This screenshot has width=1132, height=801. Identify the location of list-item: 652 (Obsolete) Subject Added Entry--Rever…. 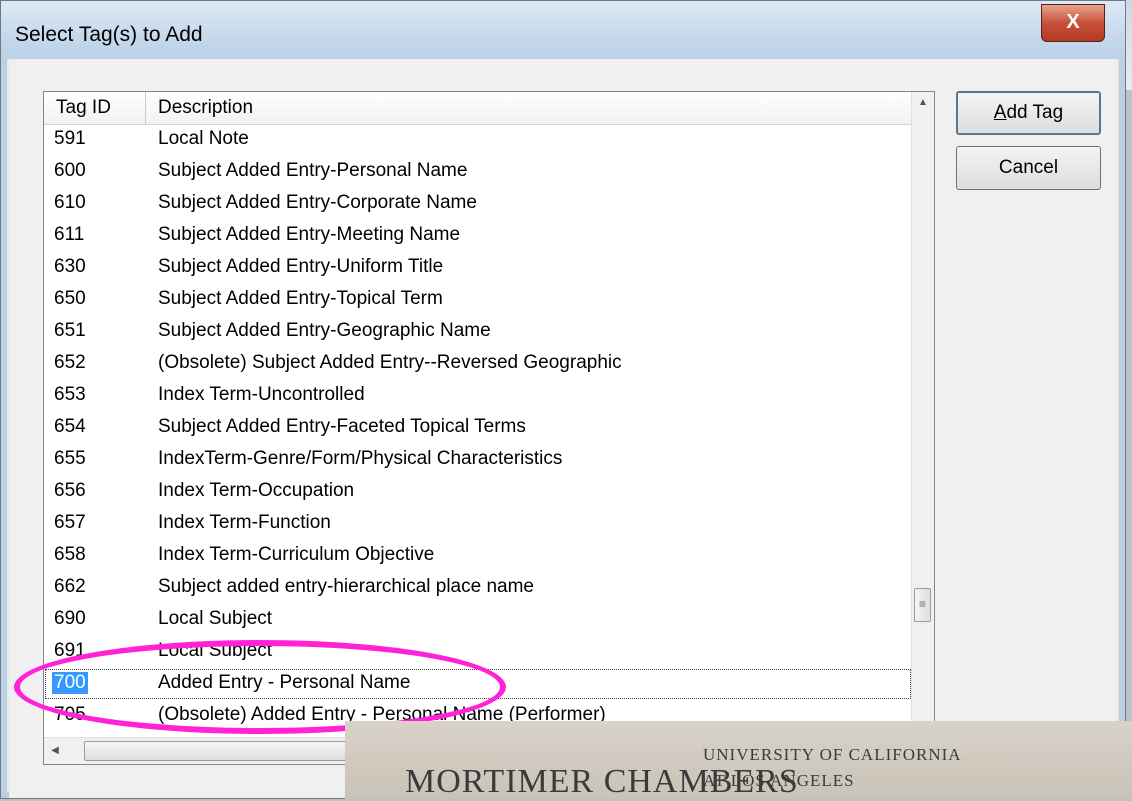
(478, 364).